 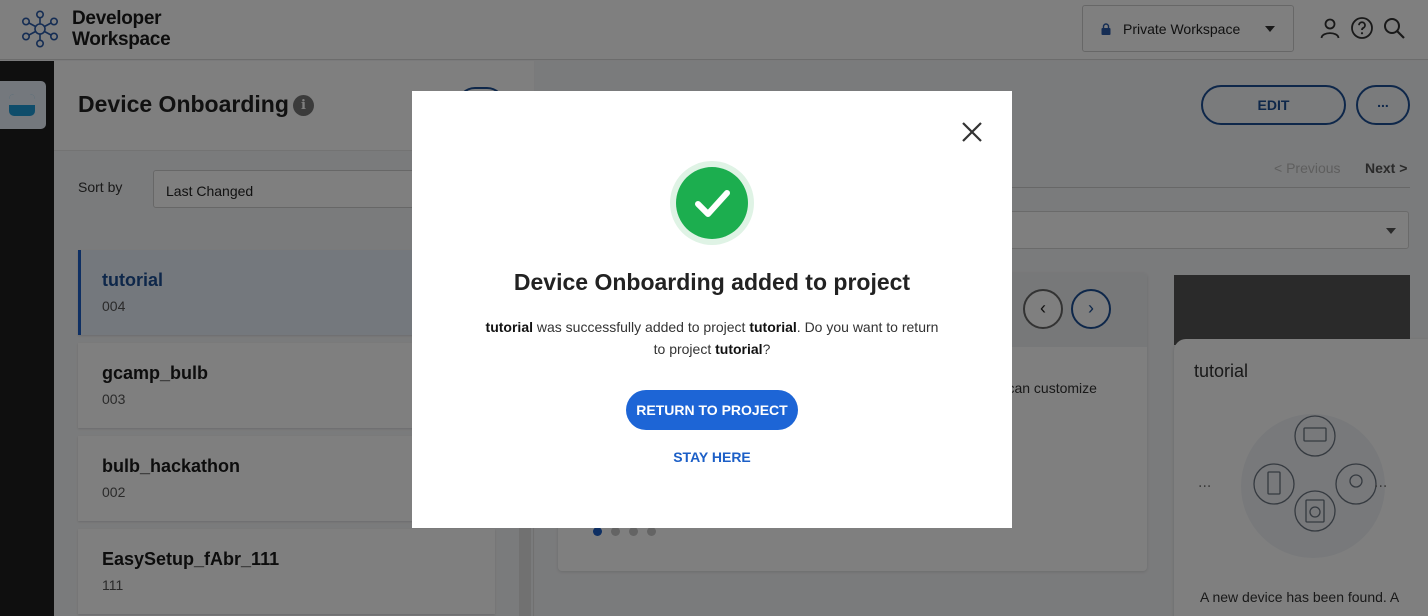 I want to click on message-text: ?, so click(x=766, y=349).